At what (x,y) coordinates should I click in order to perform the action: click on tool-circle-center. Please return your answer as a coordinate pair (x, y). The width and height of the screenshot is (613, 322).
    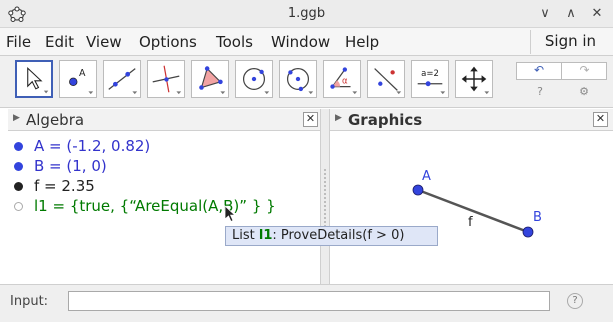
    Looking at the image, I should click on (254, 79).